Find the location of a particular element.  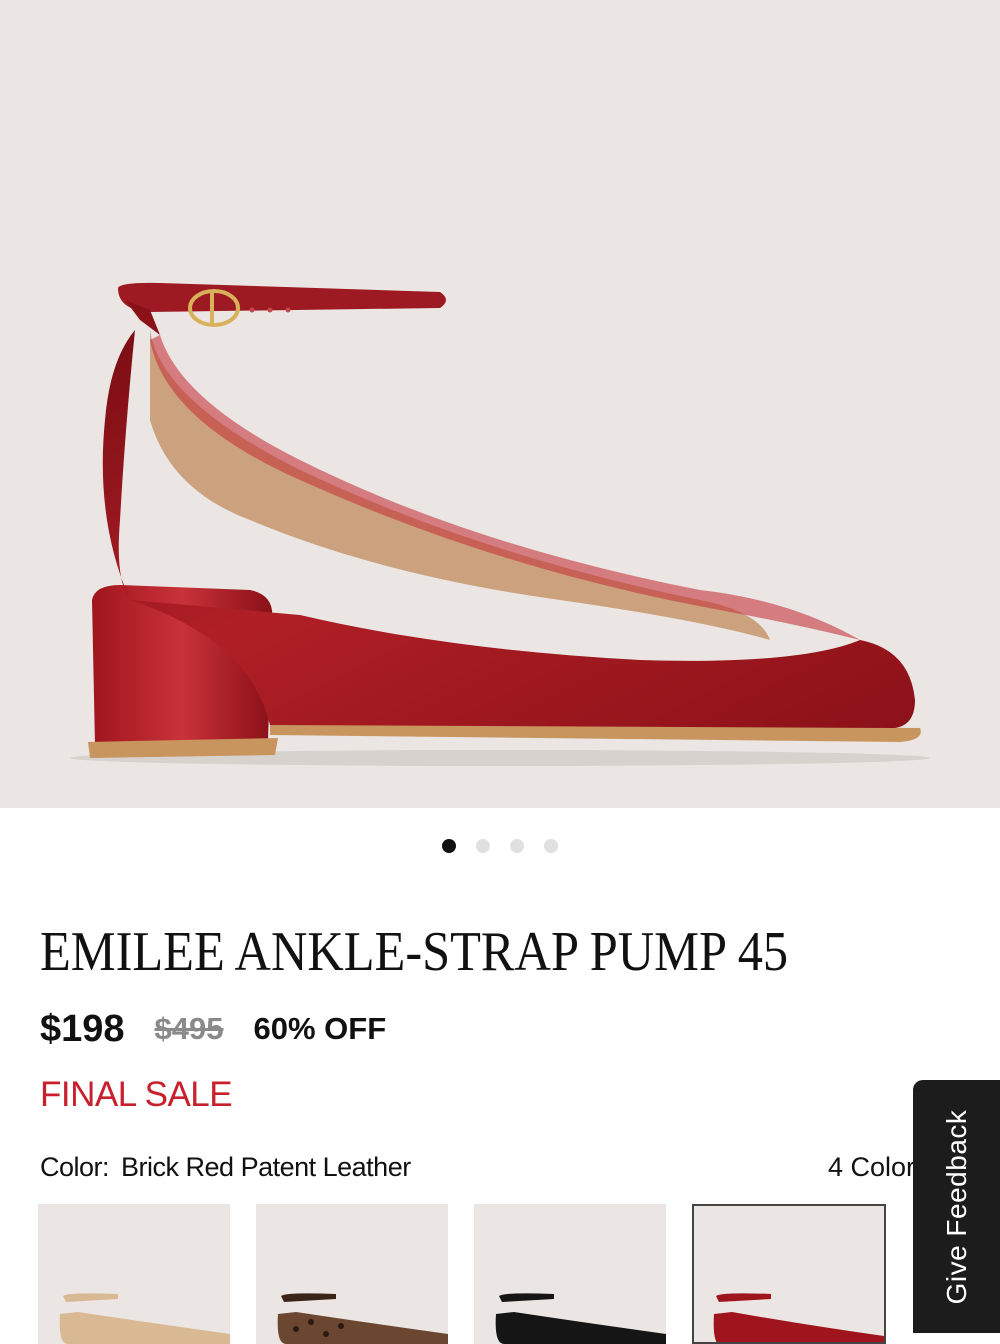

color-label: Color: is located at coordinates (75, 1167).